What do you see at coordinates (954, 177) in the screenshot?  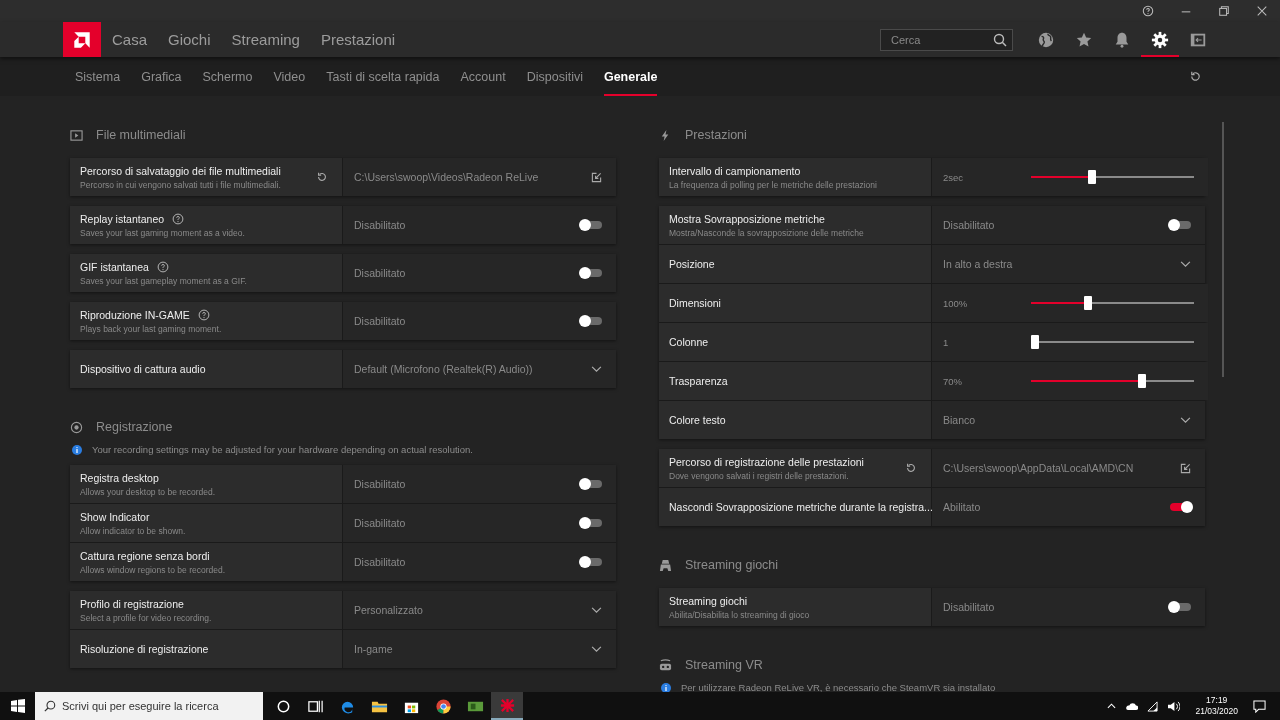 I see `slider-value: 2sec` at bounding box center [954, 177].